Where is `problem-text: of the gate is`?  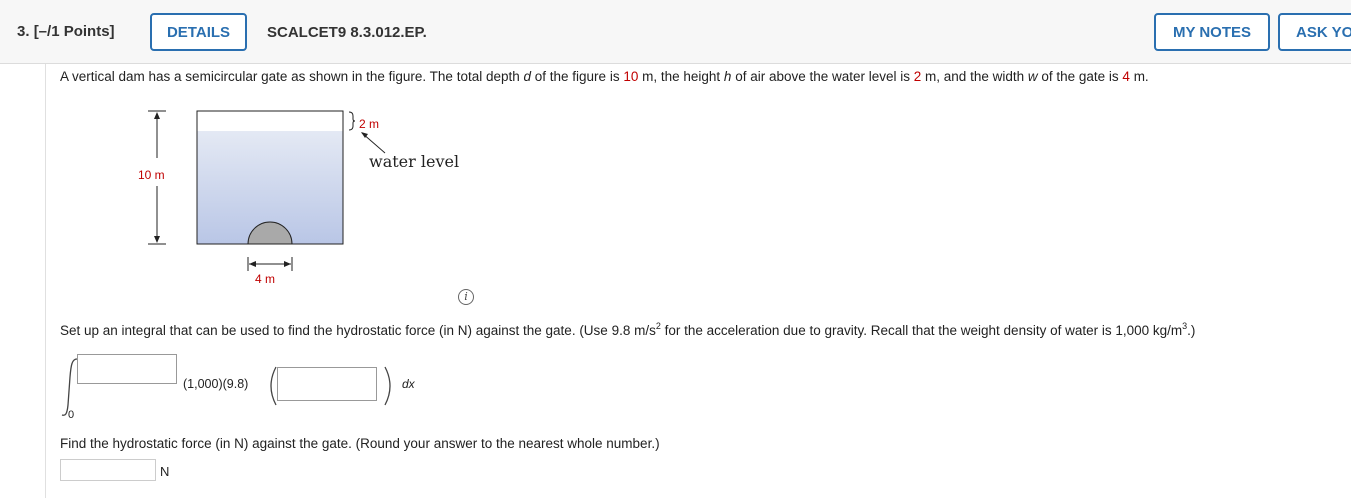
problem-text: of the gate is is located at coordinates (1080, 76).